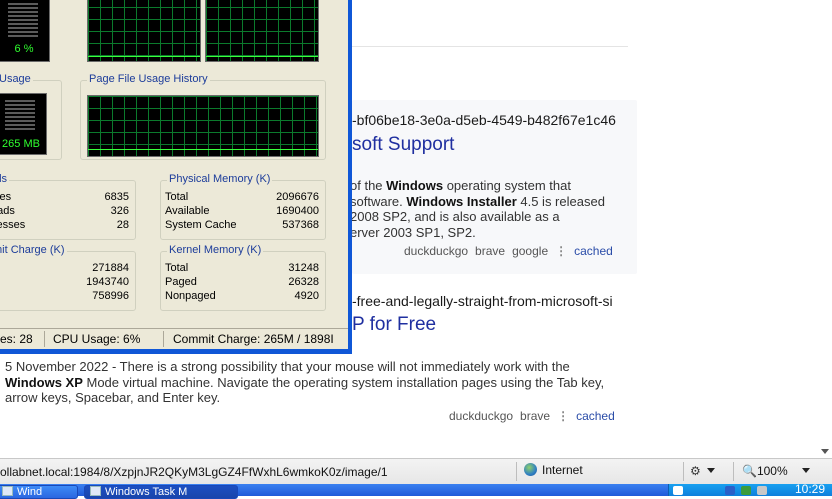 The width and height of the screenshot is (832, 499). Describe the element at coordinates (242, 212) in the screenshot. I see `stat-row: Available 1690400` at that location.